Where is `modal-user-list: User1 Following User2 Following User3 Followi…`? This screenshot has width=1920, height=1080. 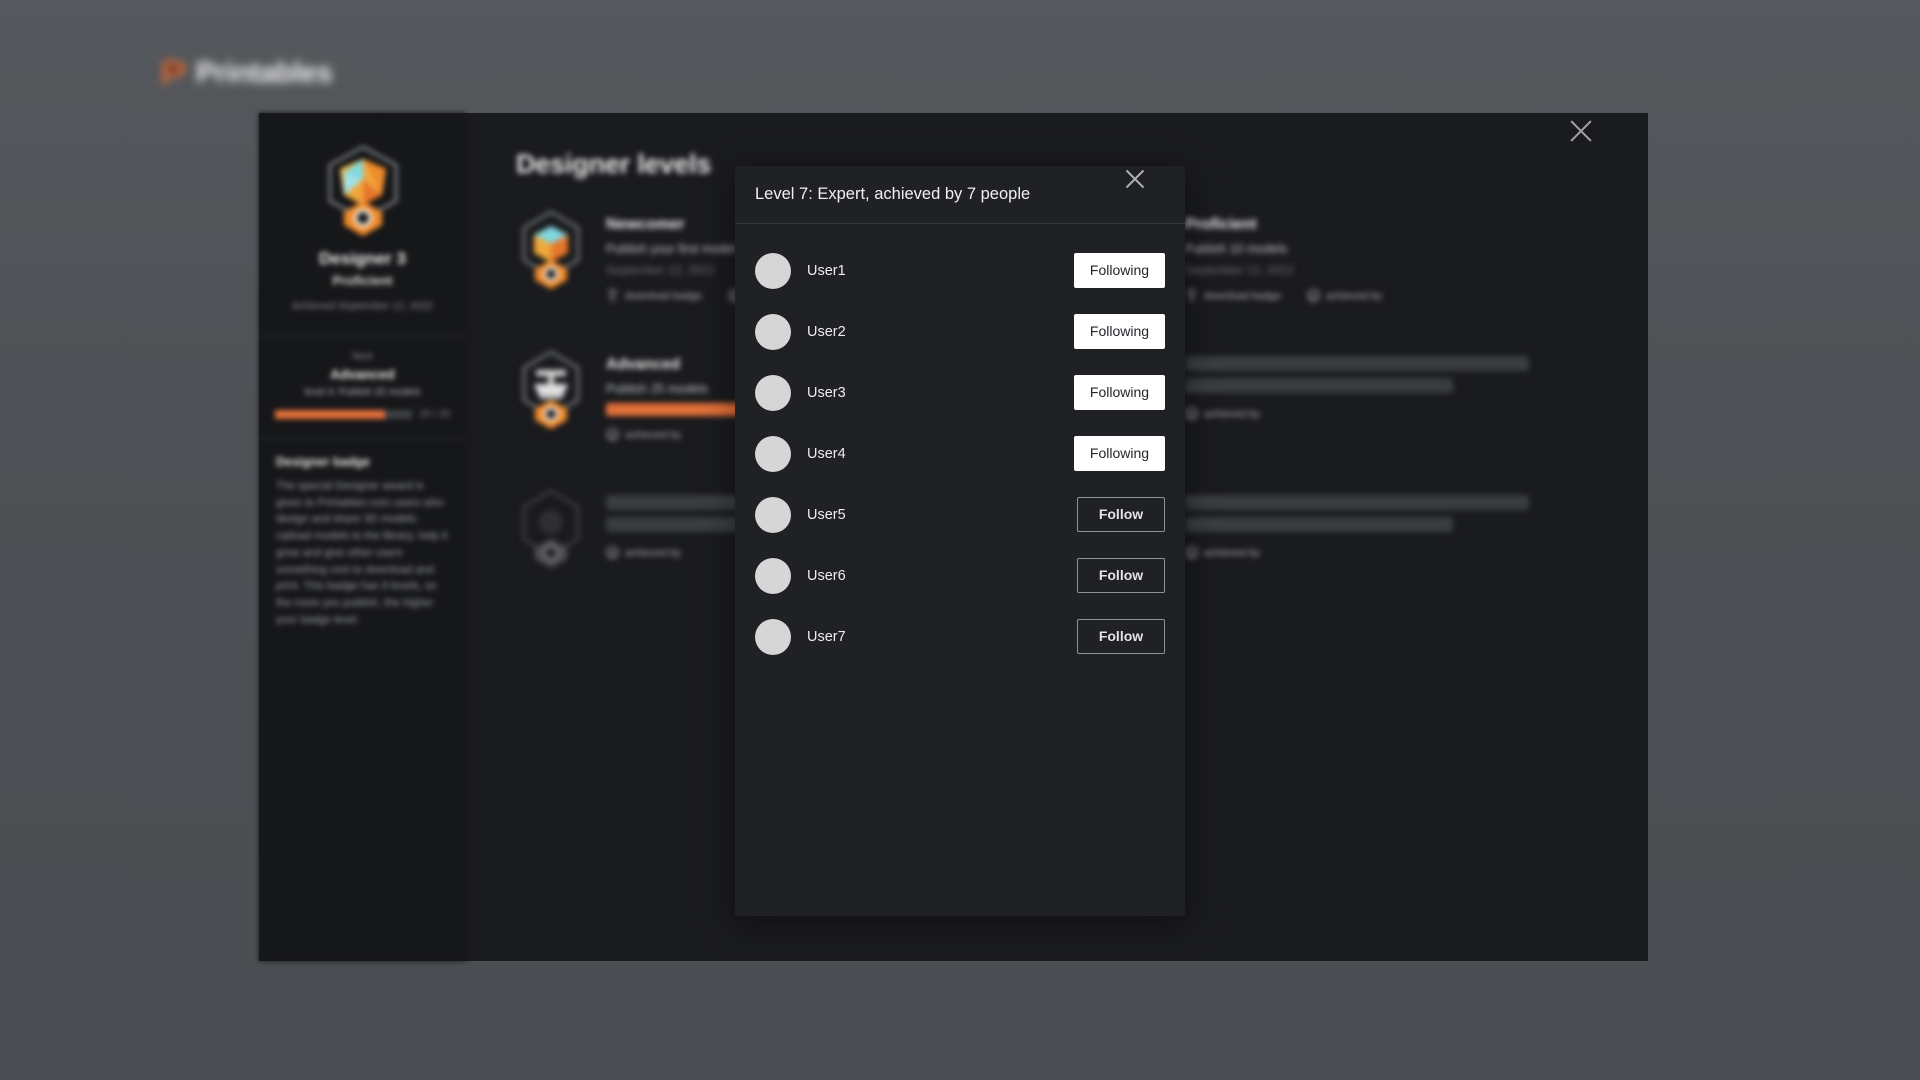
modal-user-list: User1 Following User2 Following User3 Followi… is located at coordinates (960, 445).